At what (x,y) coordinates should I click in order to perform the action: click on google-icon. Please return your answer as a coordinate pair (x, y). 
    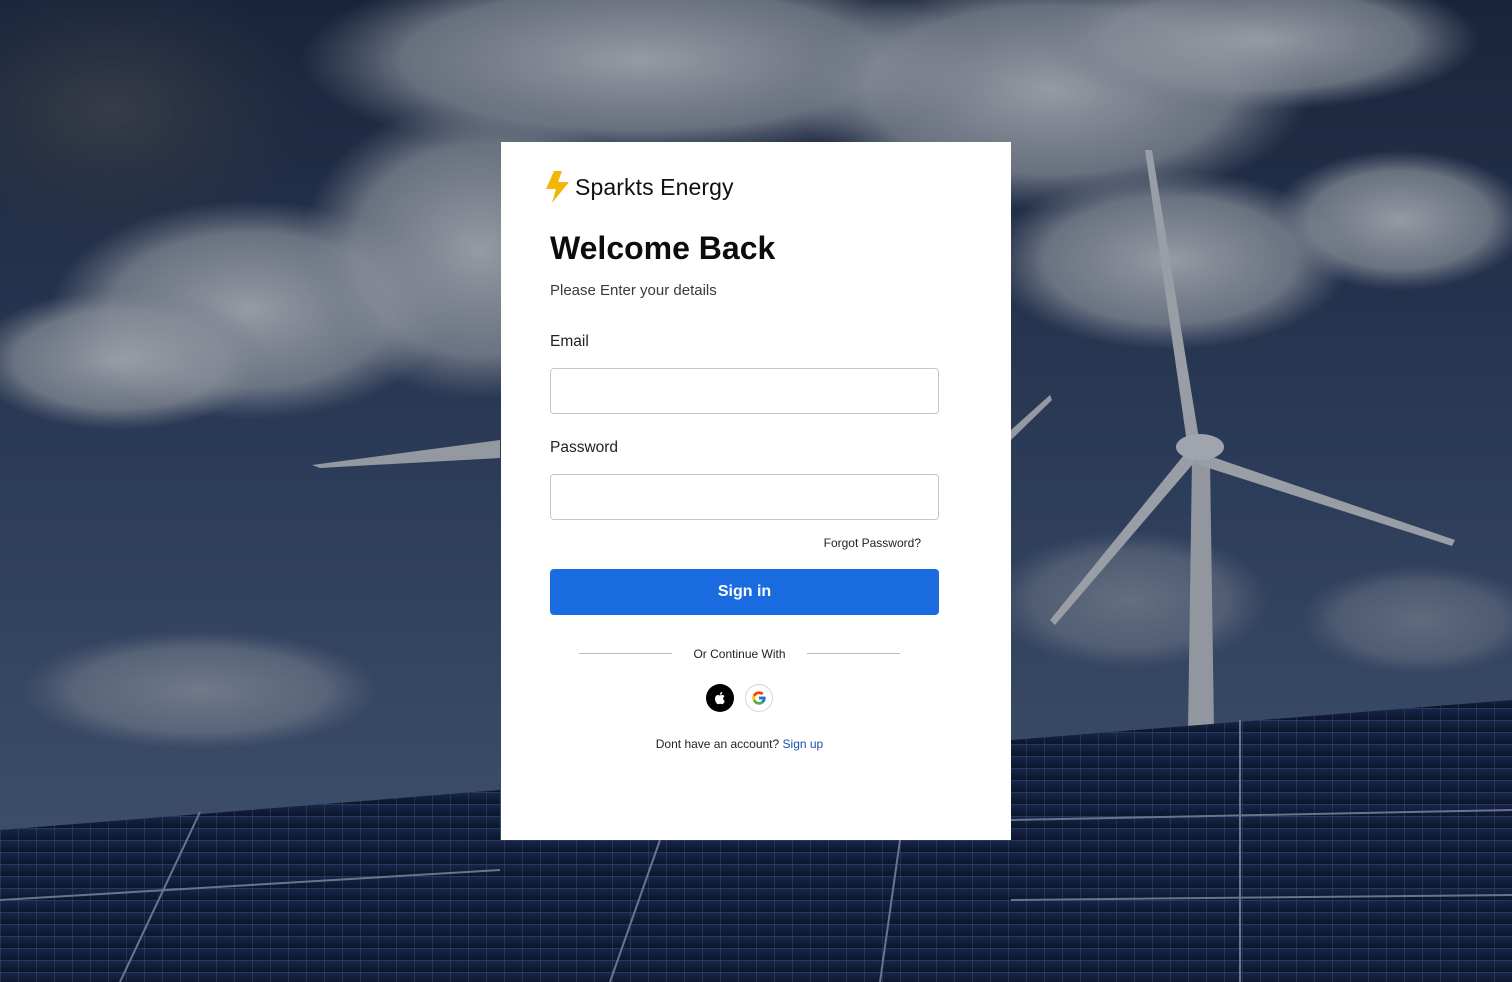
    Looking at the image, I should click on (759, 698).